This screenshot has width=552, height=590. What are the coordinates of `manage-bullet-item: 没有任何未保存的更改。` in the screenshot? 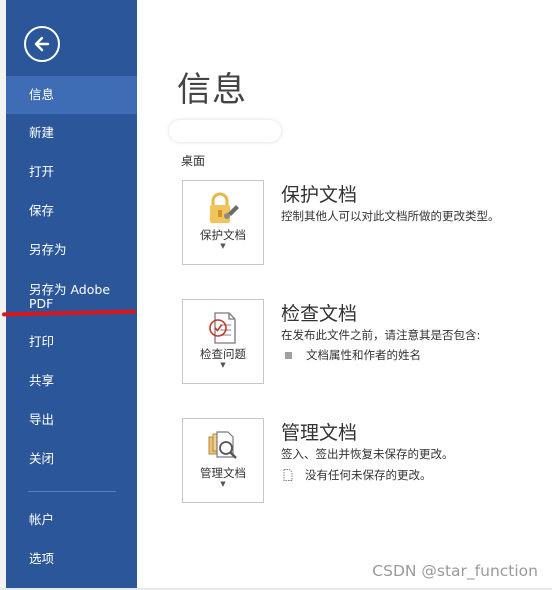 It's located at (357, 475).